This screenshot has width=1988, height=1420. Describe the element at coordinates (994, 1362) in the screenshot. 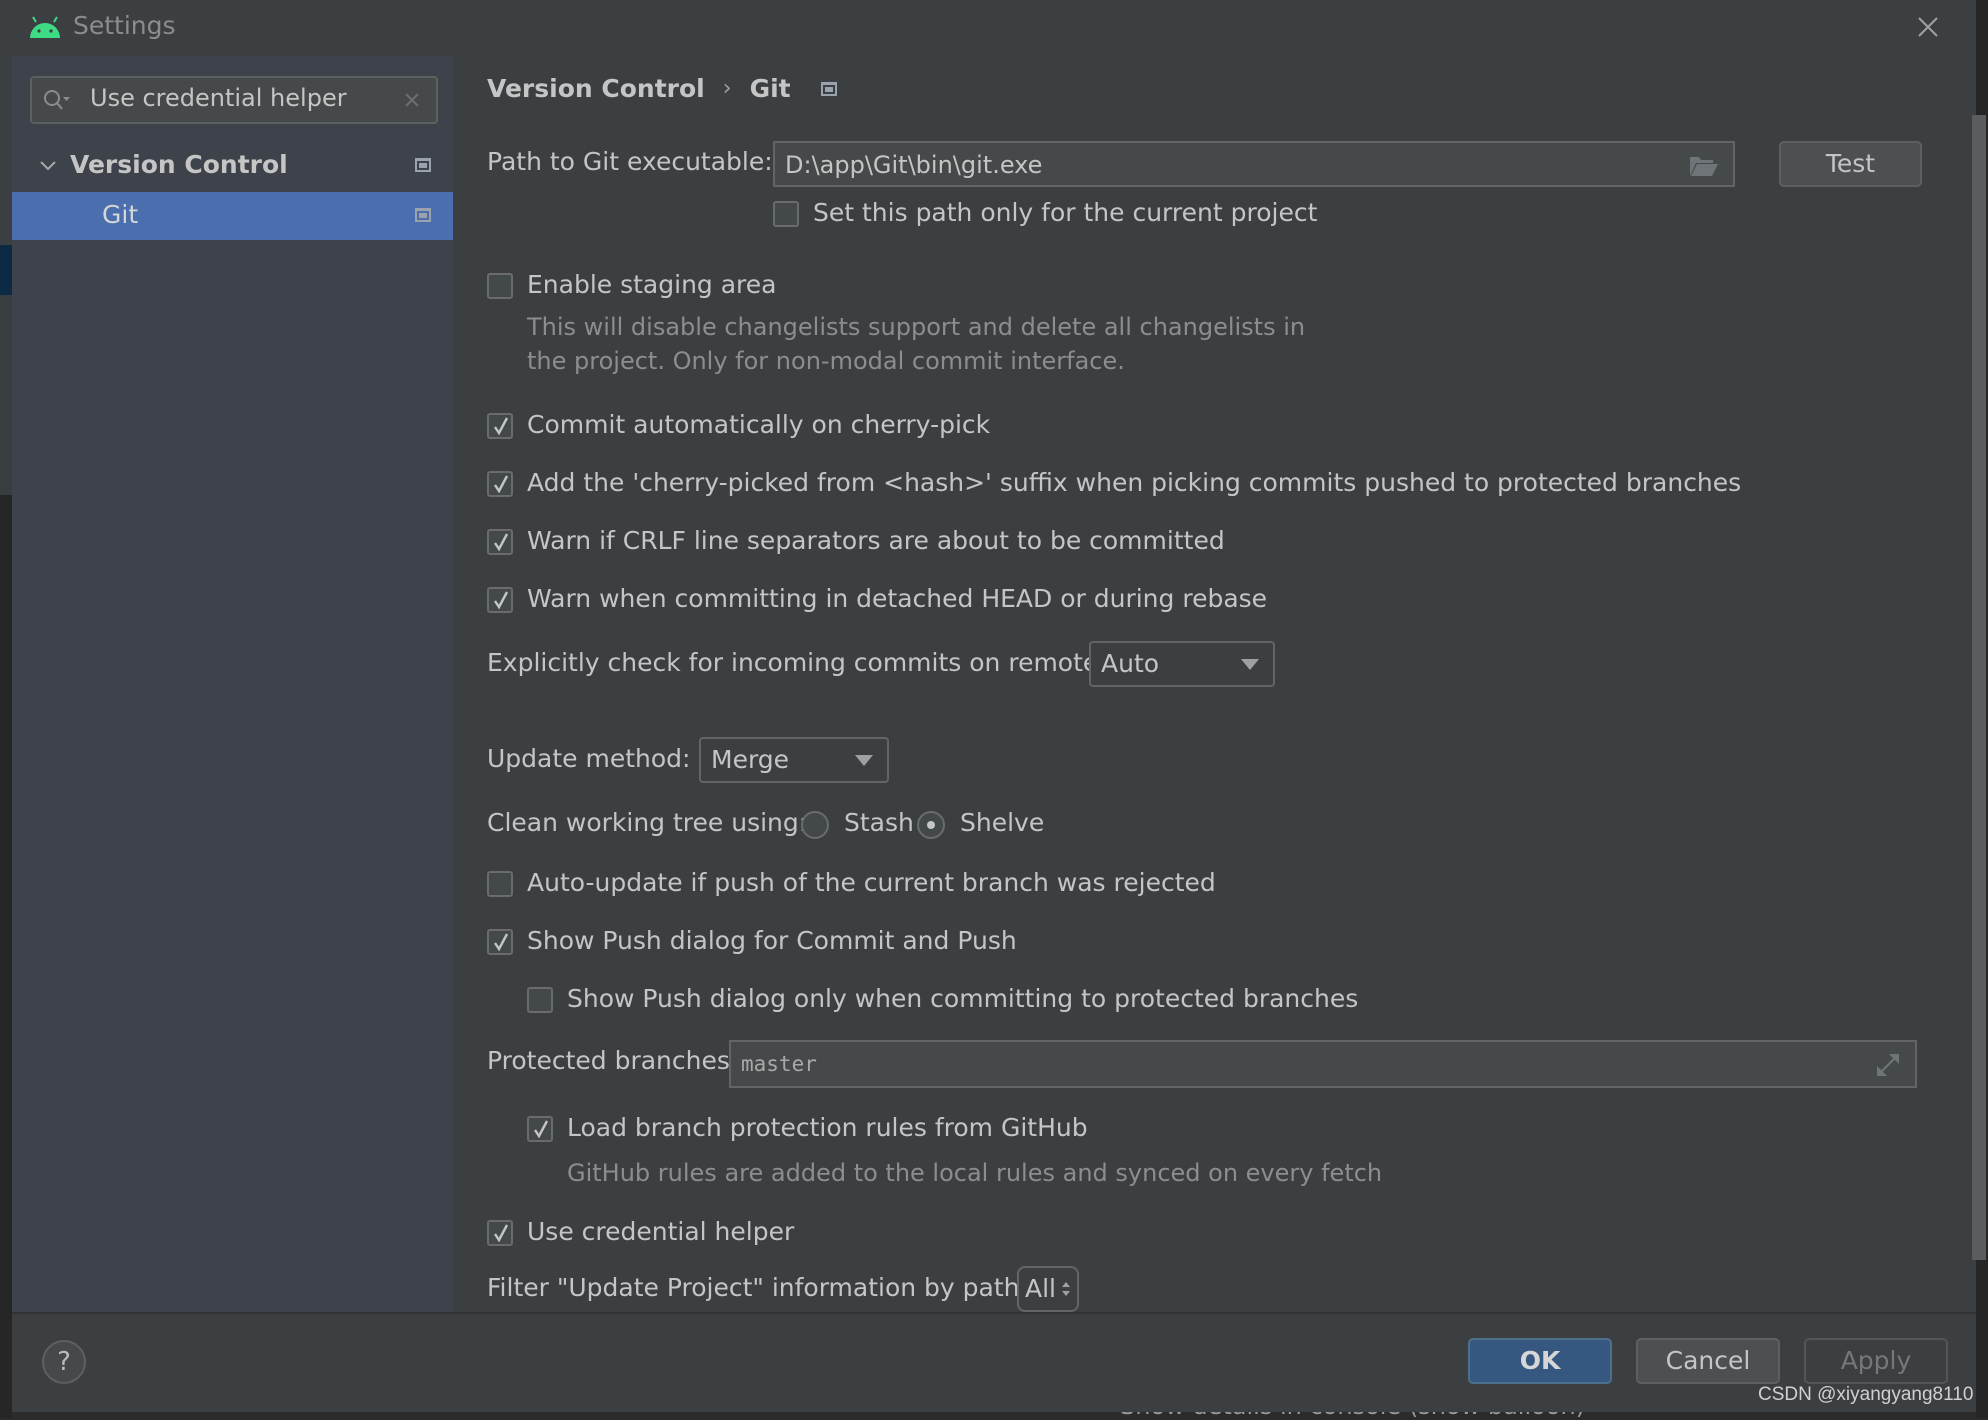

I see `dialog-footer: ? OK Cancel Apply` at that location.